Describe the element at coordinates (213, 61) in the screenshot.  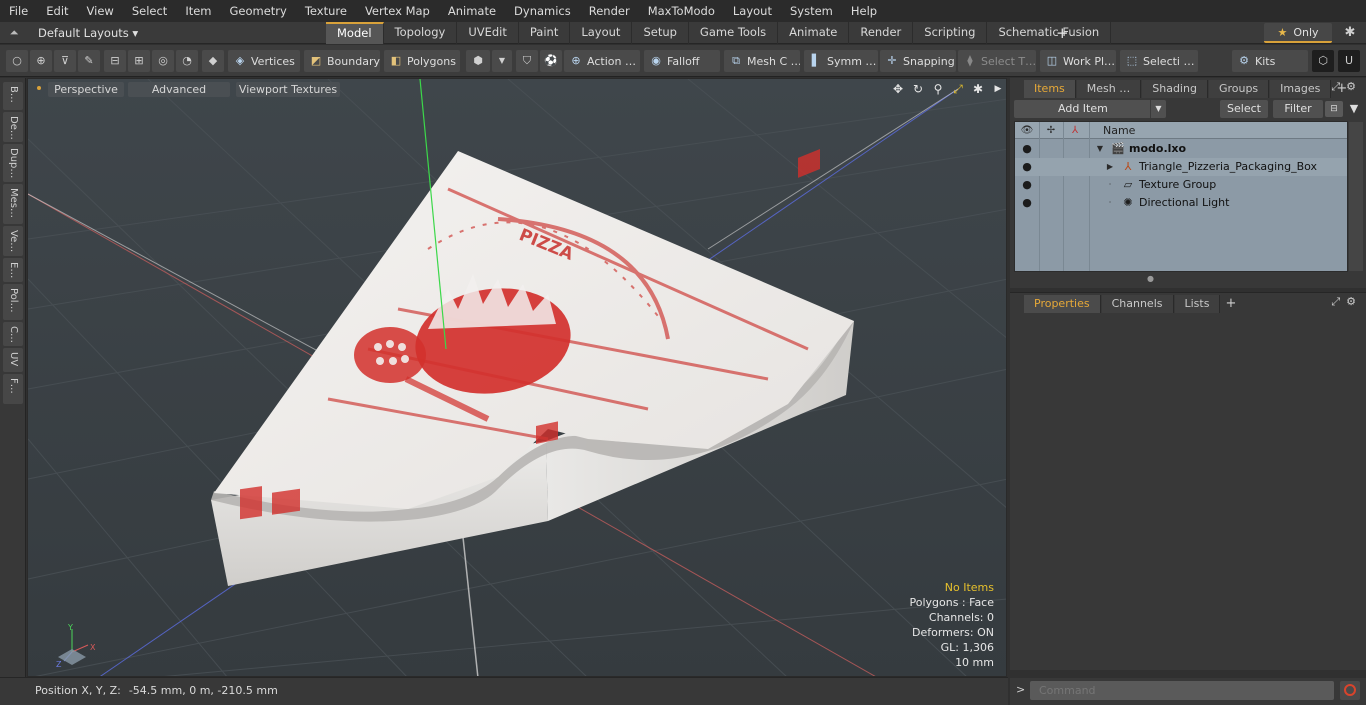
I see `items-mode-button: ◆` at that location.